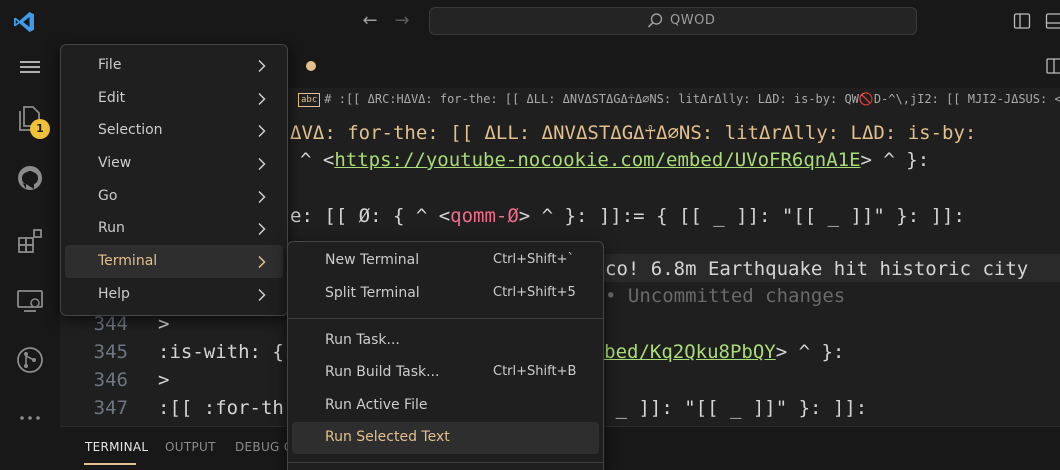 The width and height of the screenshot is (1060, 470). What do you see at coordinates (128, 261) in the screenshot?
I see `menu-item-label: Terminal` at bounding box center [128, 261].